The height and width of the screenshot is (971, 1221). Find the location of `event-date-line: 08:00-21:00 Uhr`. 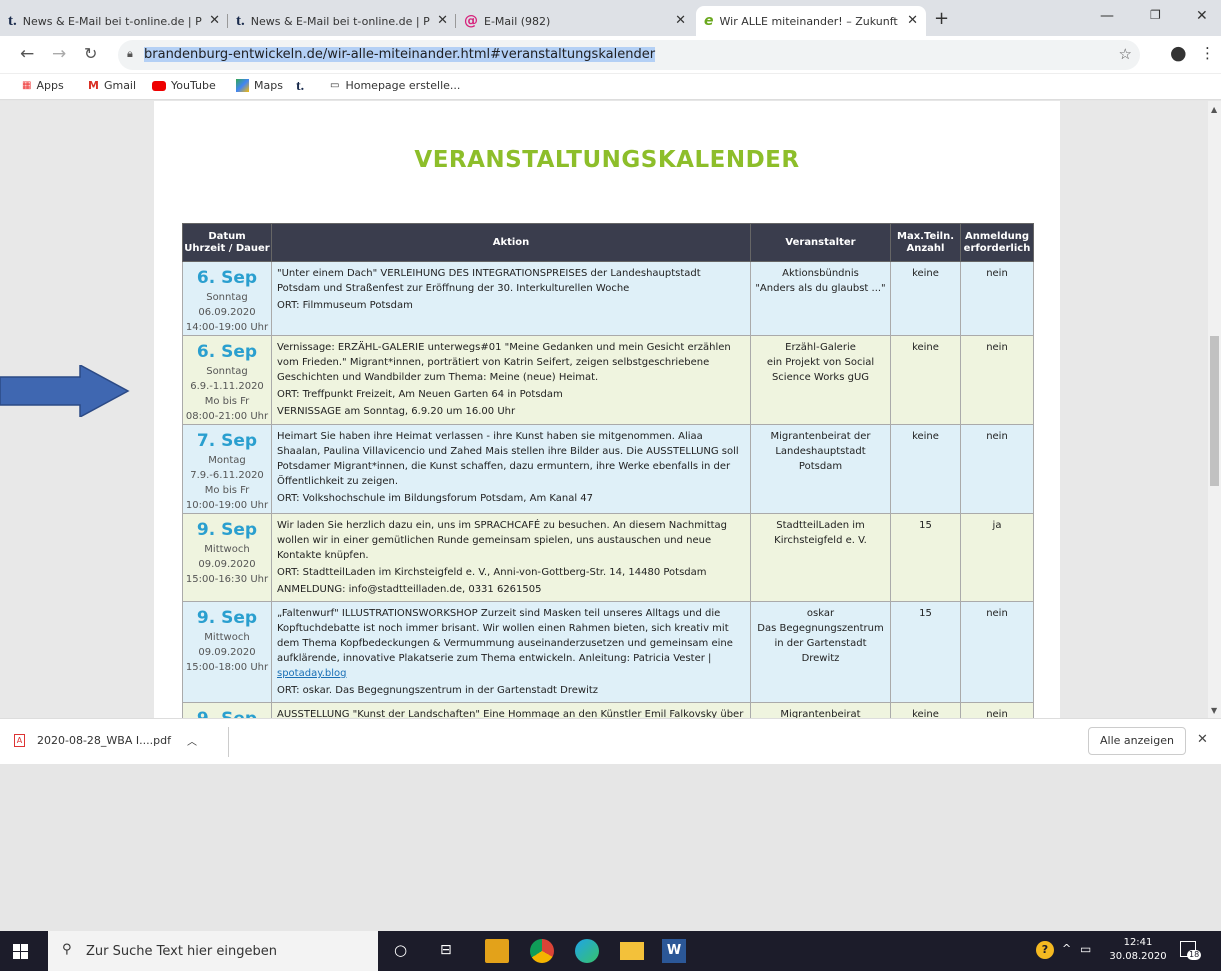

event-date-line: 08:00-21:00 Uhr is located at coordinates (227, 416).